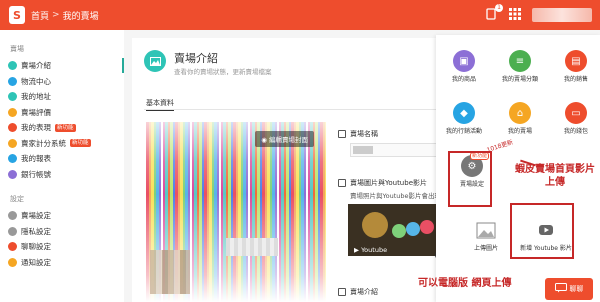 This screenshot has height=302, width=600. I want to click on page-title: 賣場介紹, so click(196, 58).